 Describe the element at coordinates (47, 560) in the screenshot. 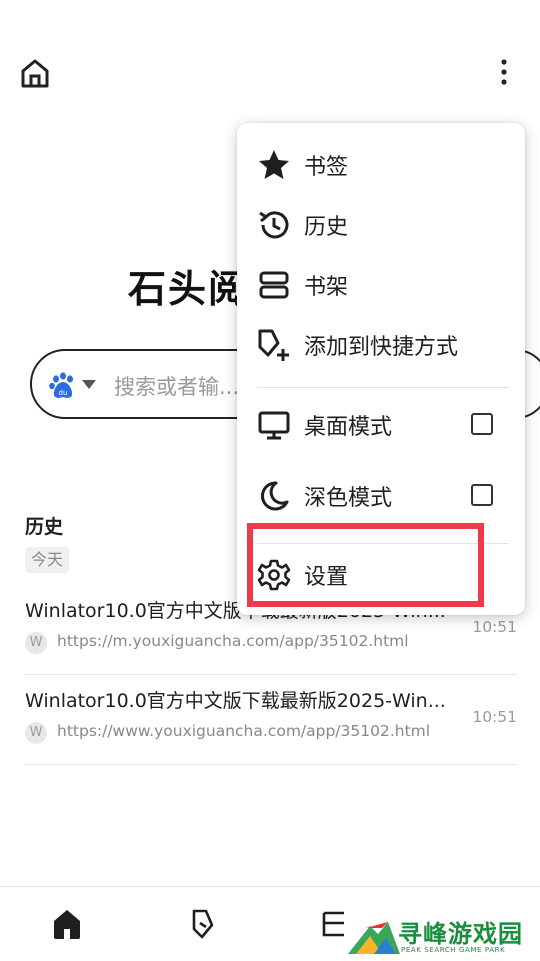

I see `date-group-label: 今天` at that location.